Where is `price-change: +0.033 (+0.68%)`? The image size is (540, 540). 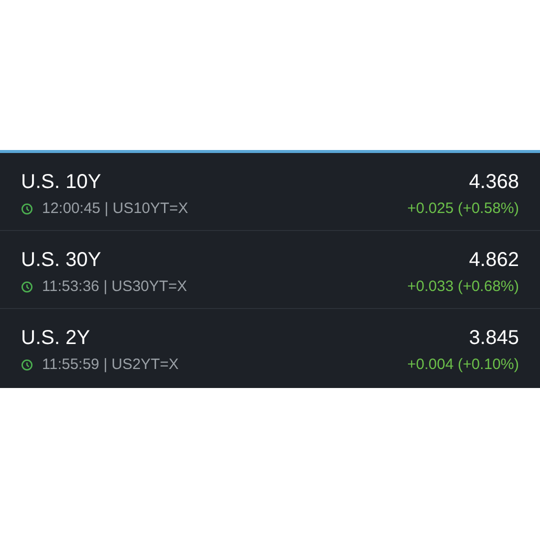 price-change: +0.033 (+0.68%) is located at coordinates (463, 287).